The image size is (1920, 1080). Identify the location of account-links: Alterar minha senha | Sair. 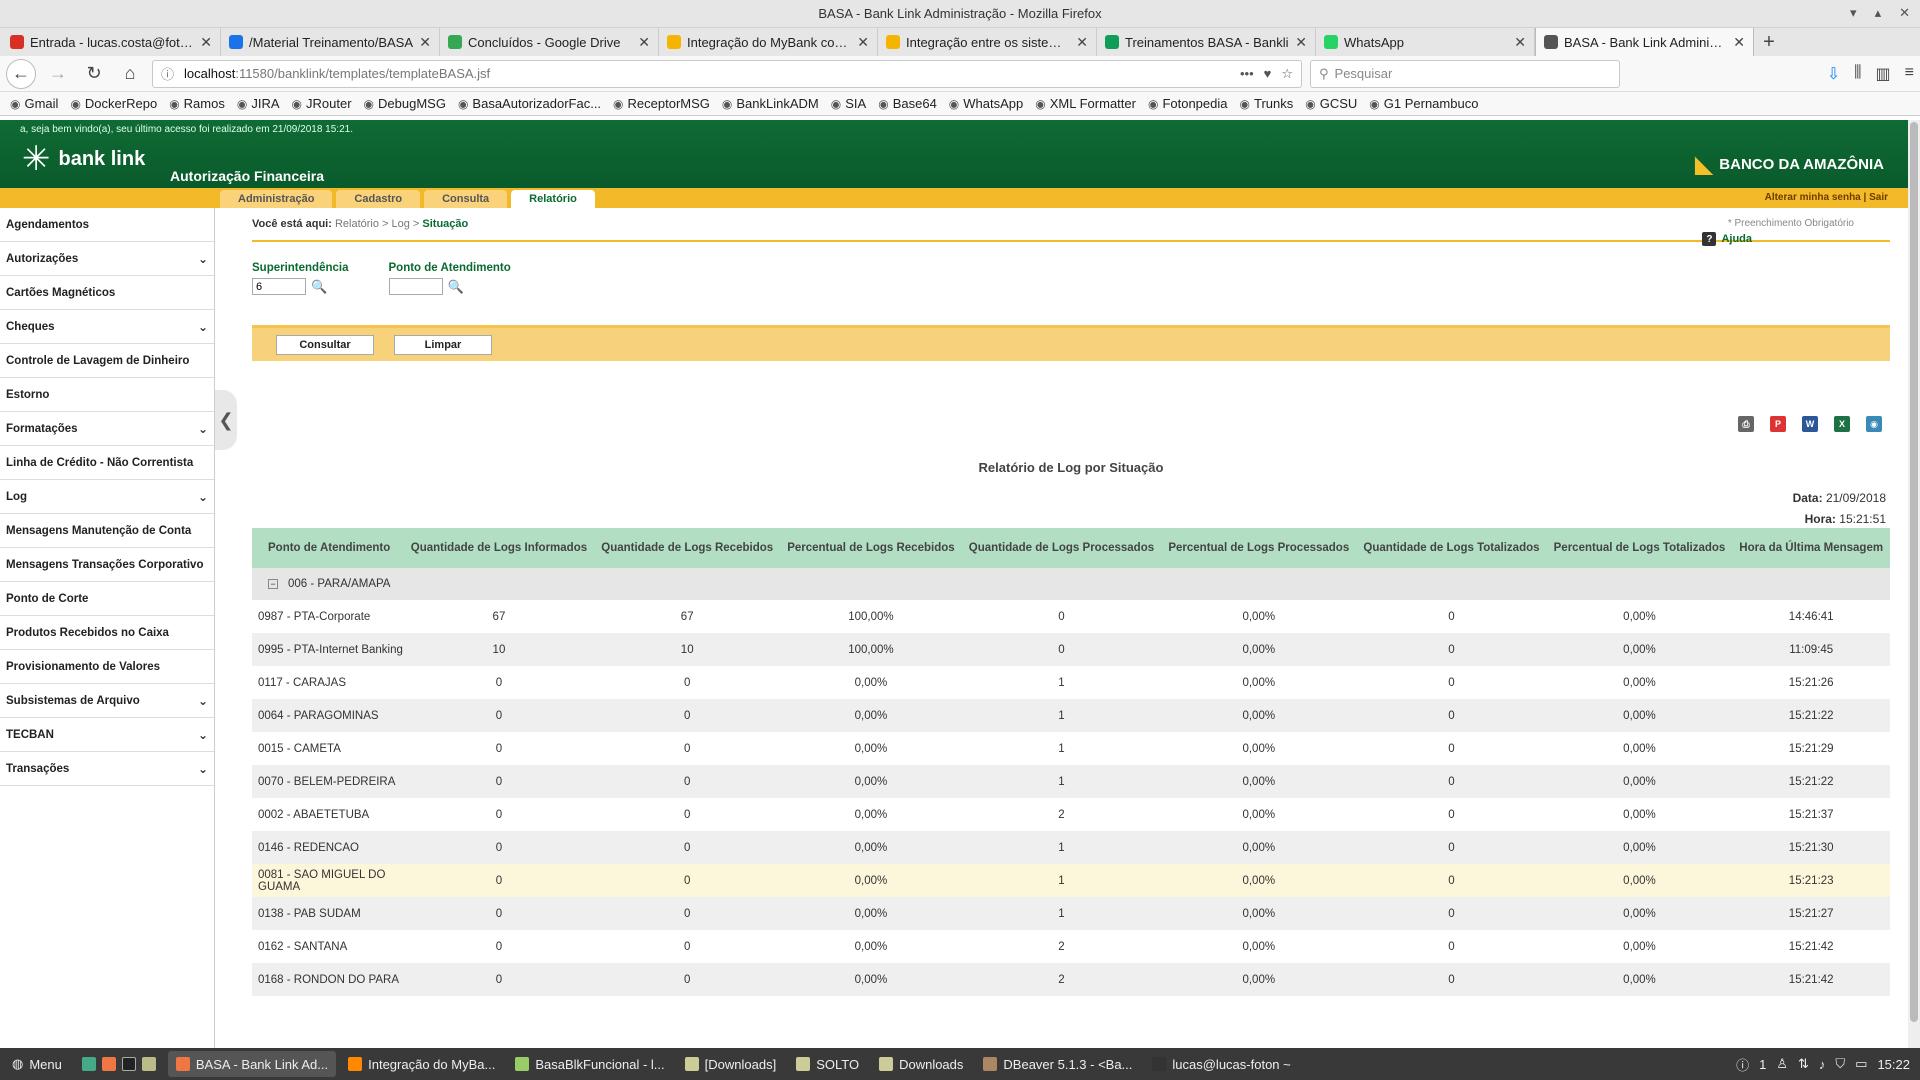
(1826, 197).